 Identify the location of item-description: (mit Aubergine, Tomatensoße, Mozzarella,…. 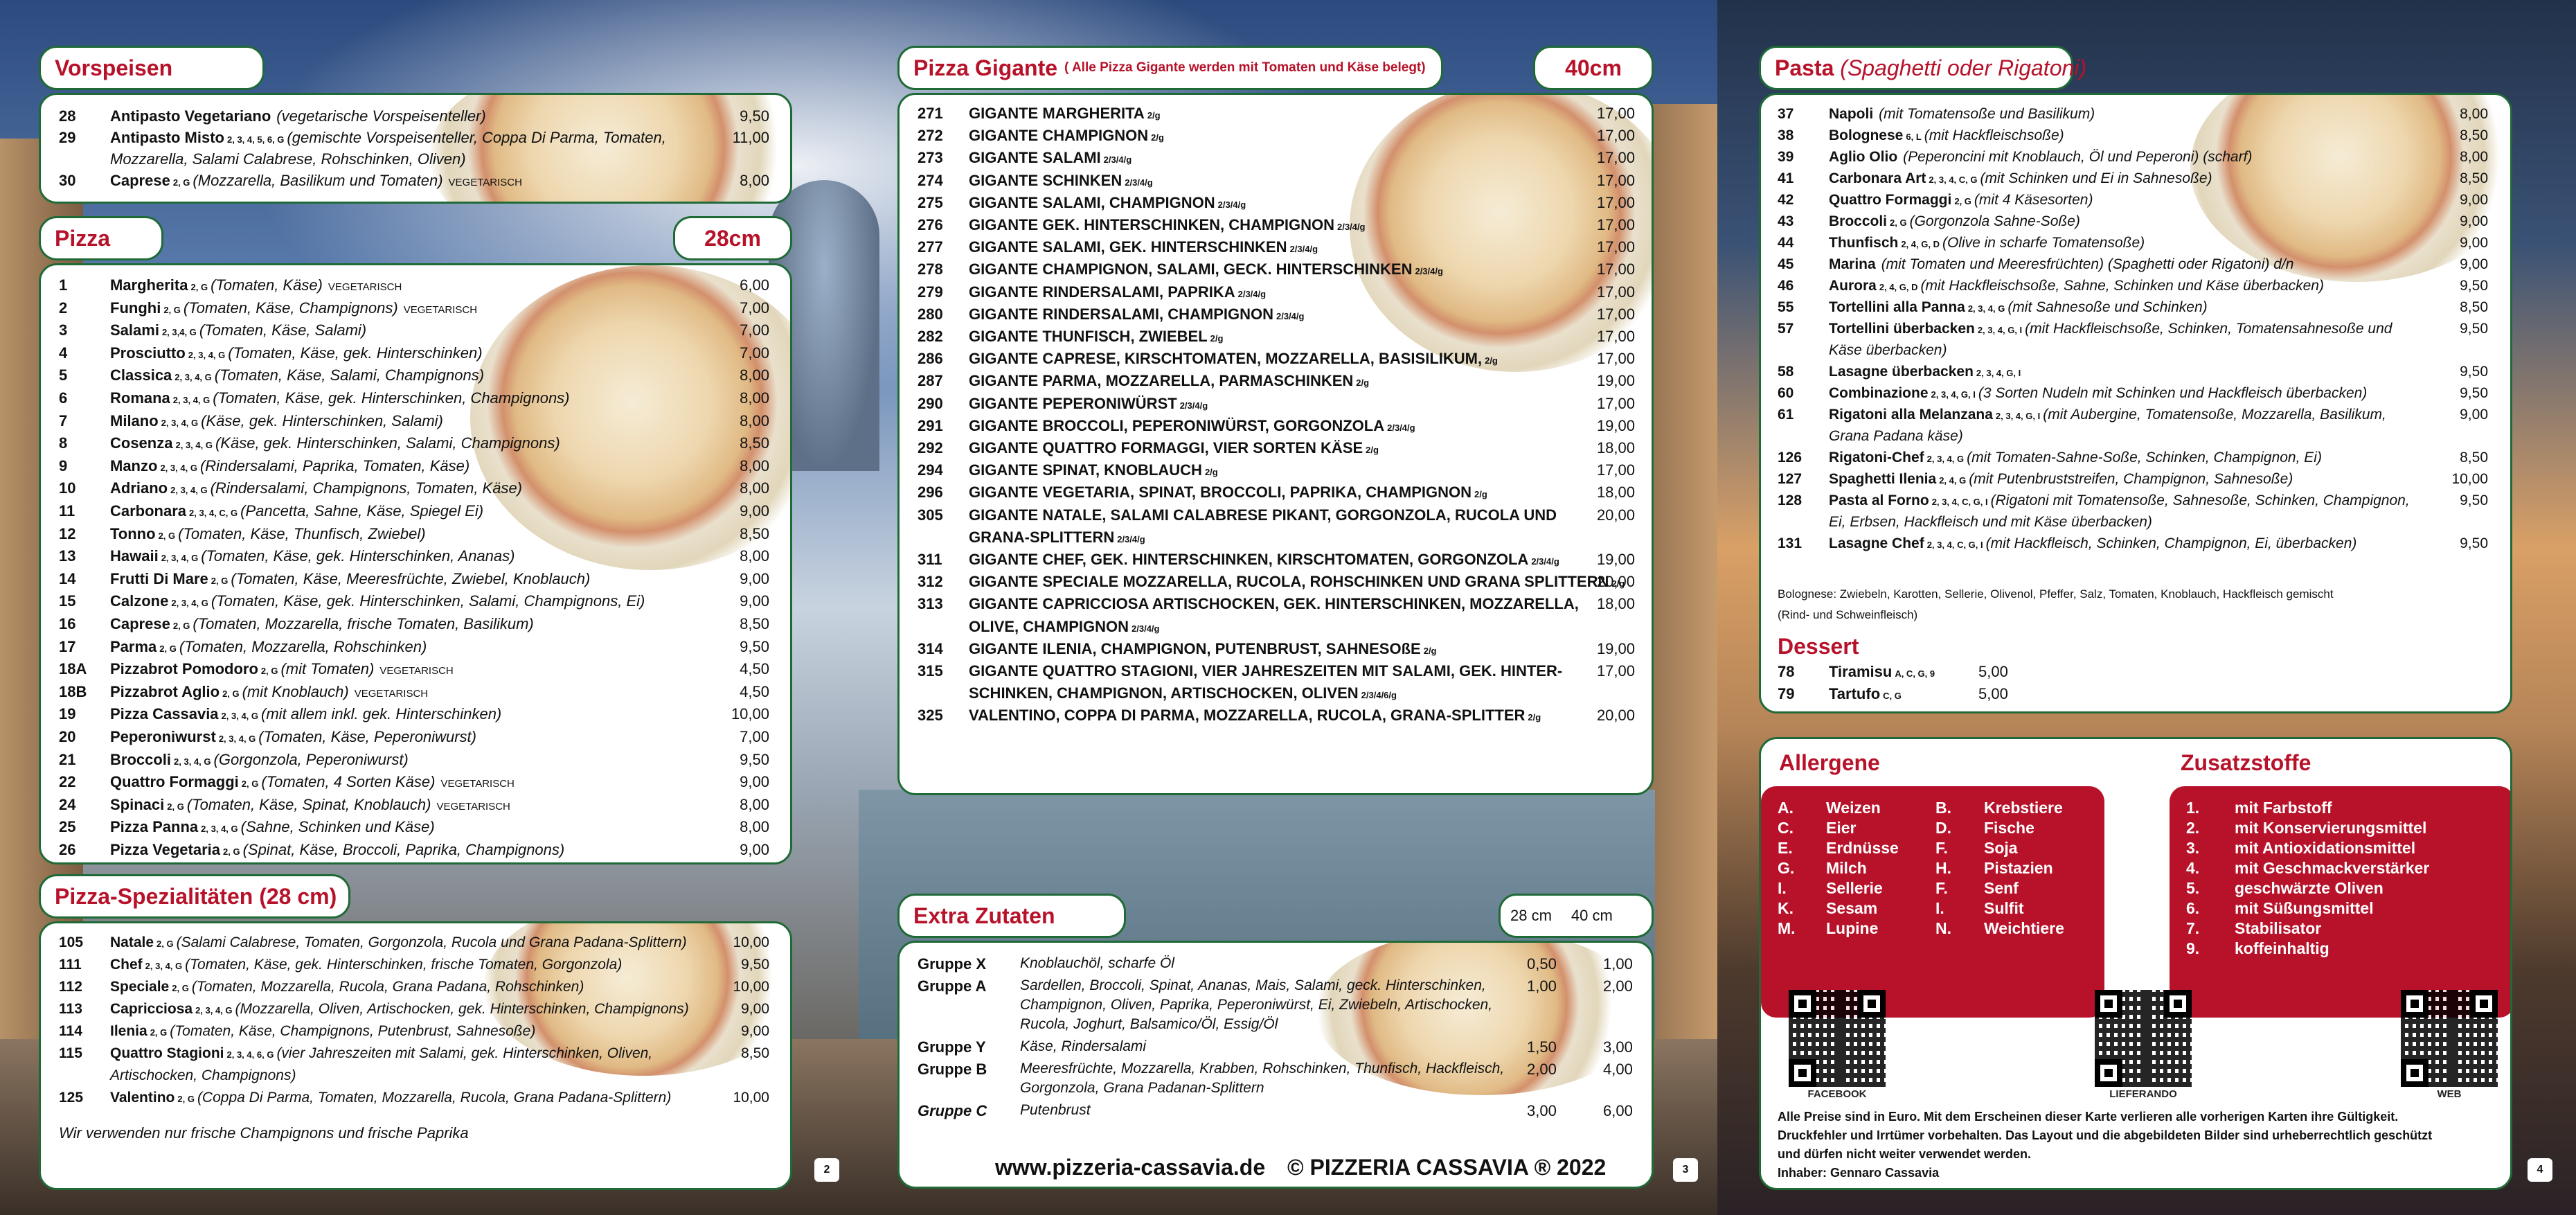
(2214, 415).